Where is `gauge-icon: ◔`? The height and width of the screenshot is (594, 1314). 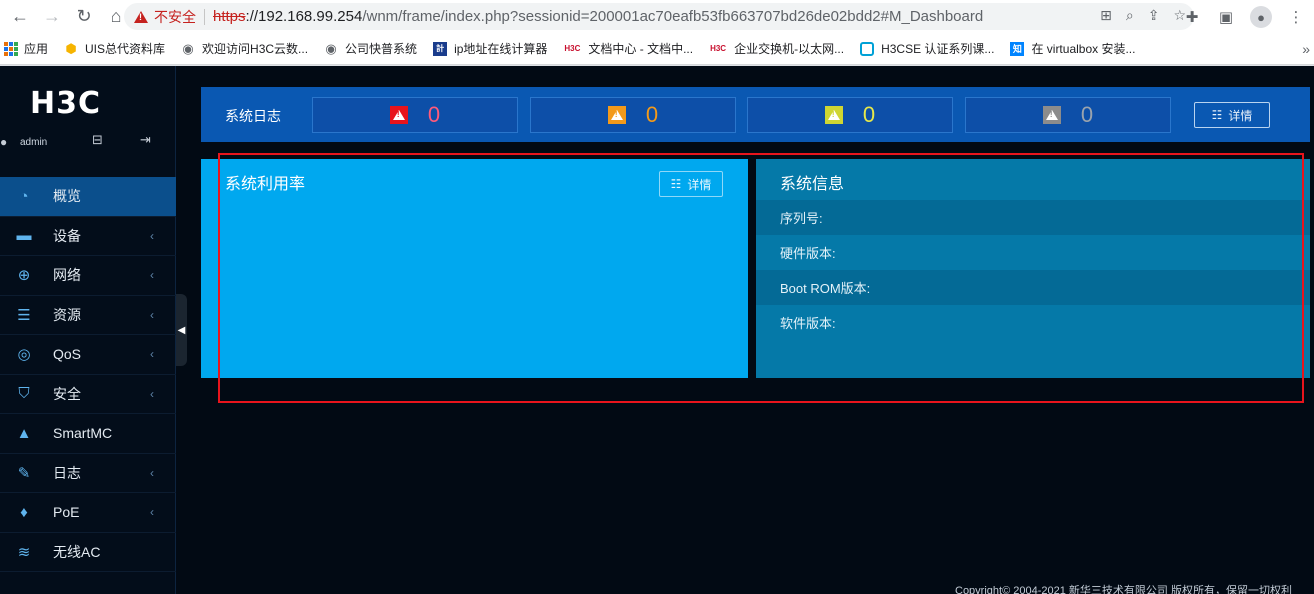
gauge-icon: ◔ is located at coordinates (24, 196).